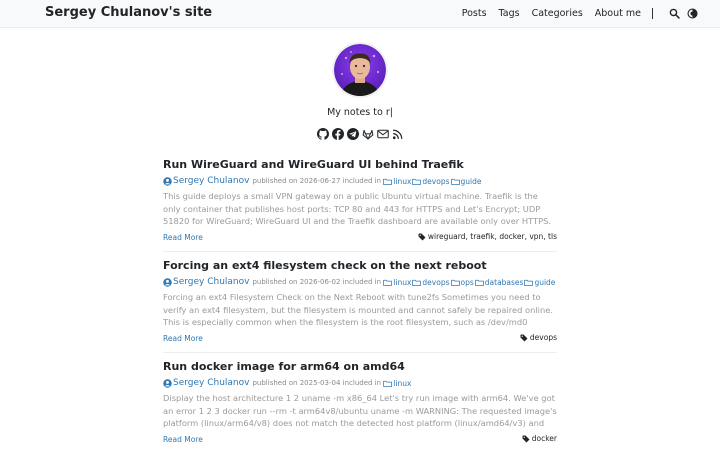 This screenshot has height=450, width=720. Describe the element at coordinates (504, 282) in the screenshot. I see `category-label: databases` at that location.